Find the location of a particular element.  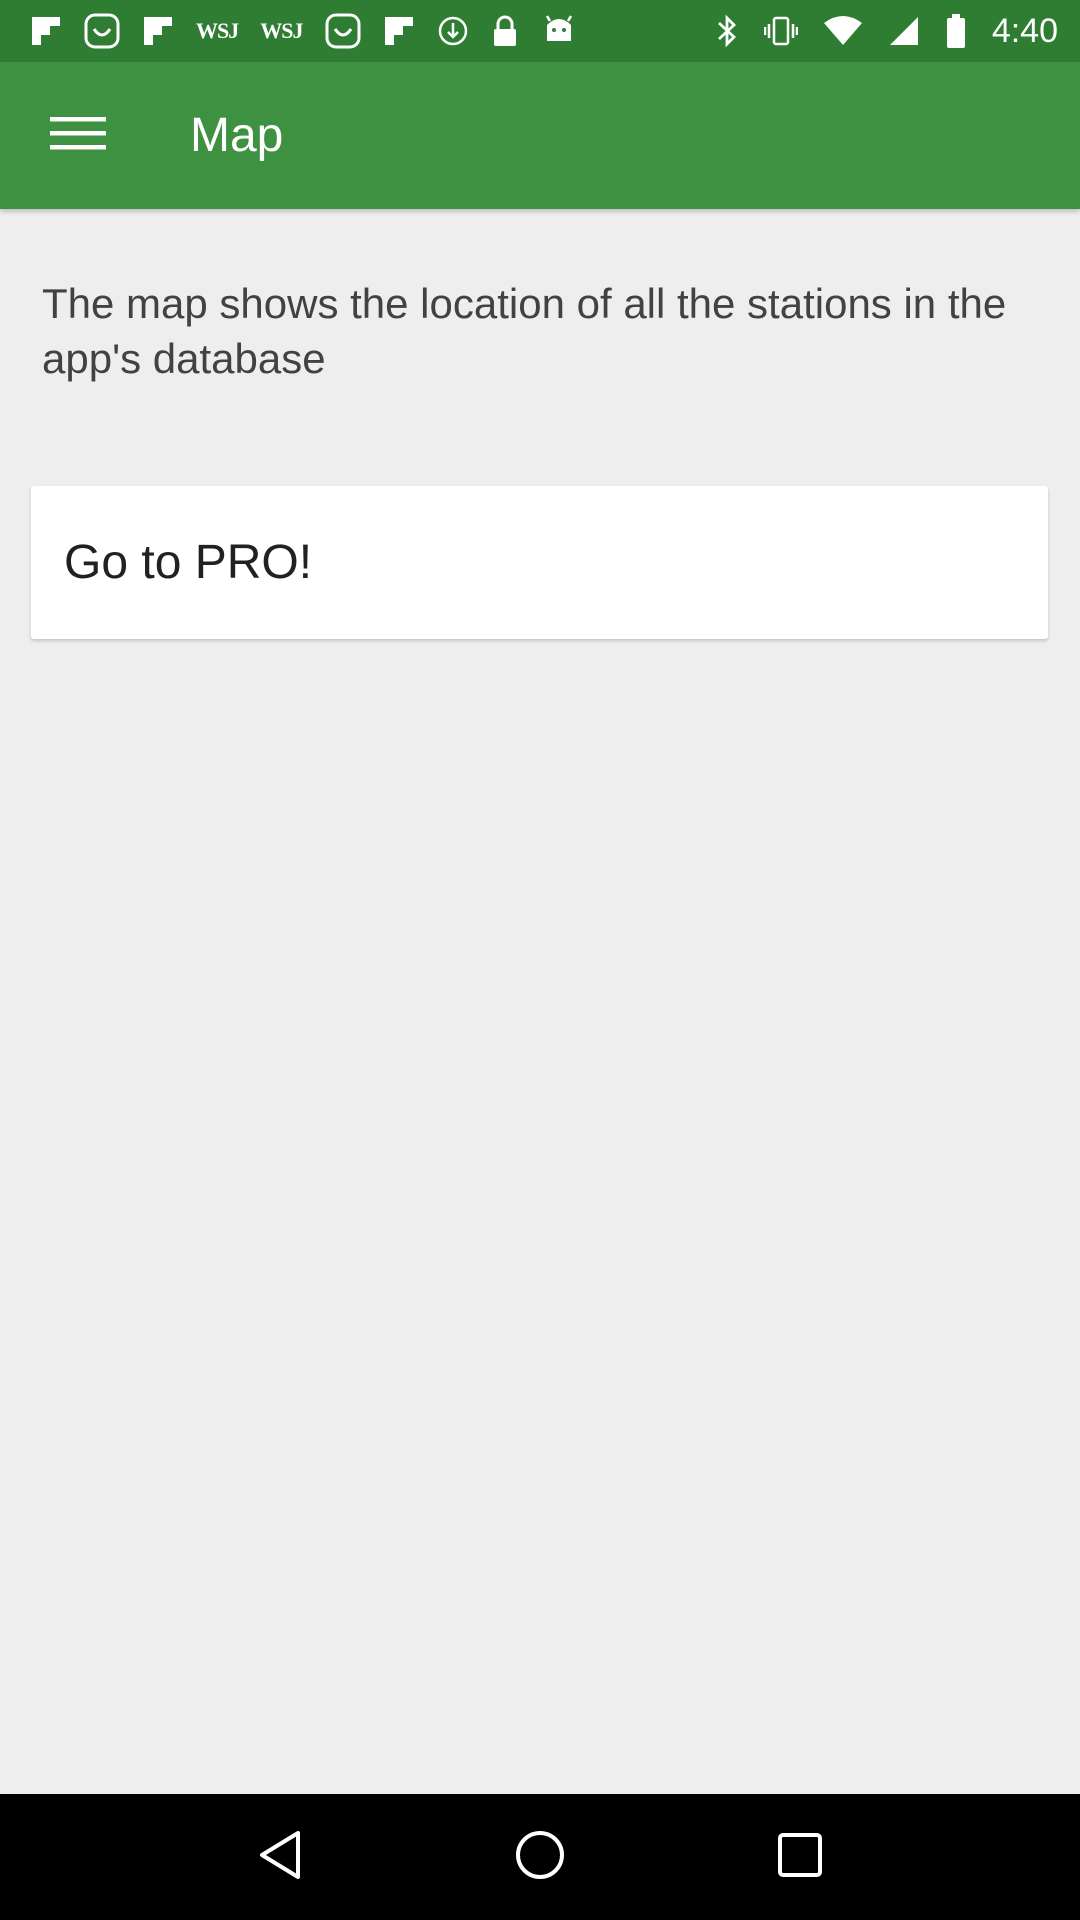

status-bar: WSJ WSJ 4:40 is located at coordinates (540, 31).